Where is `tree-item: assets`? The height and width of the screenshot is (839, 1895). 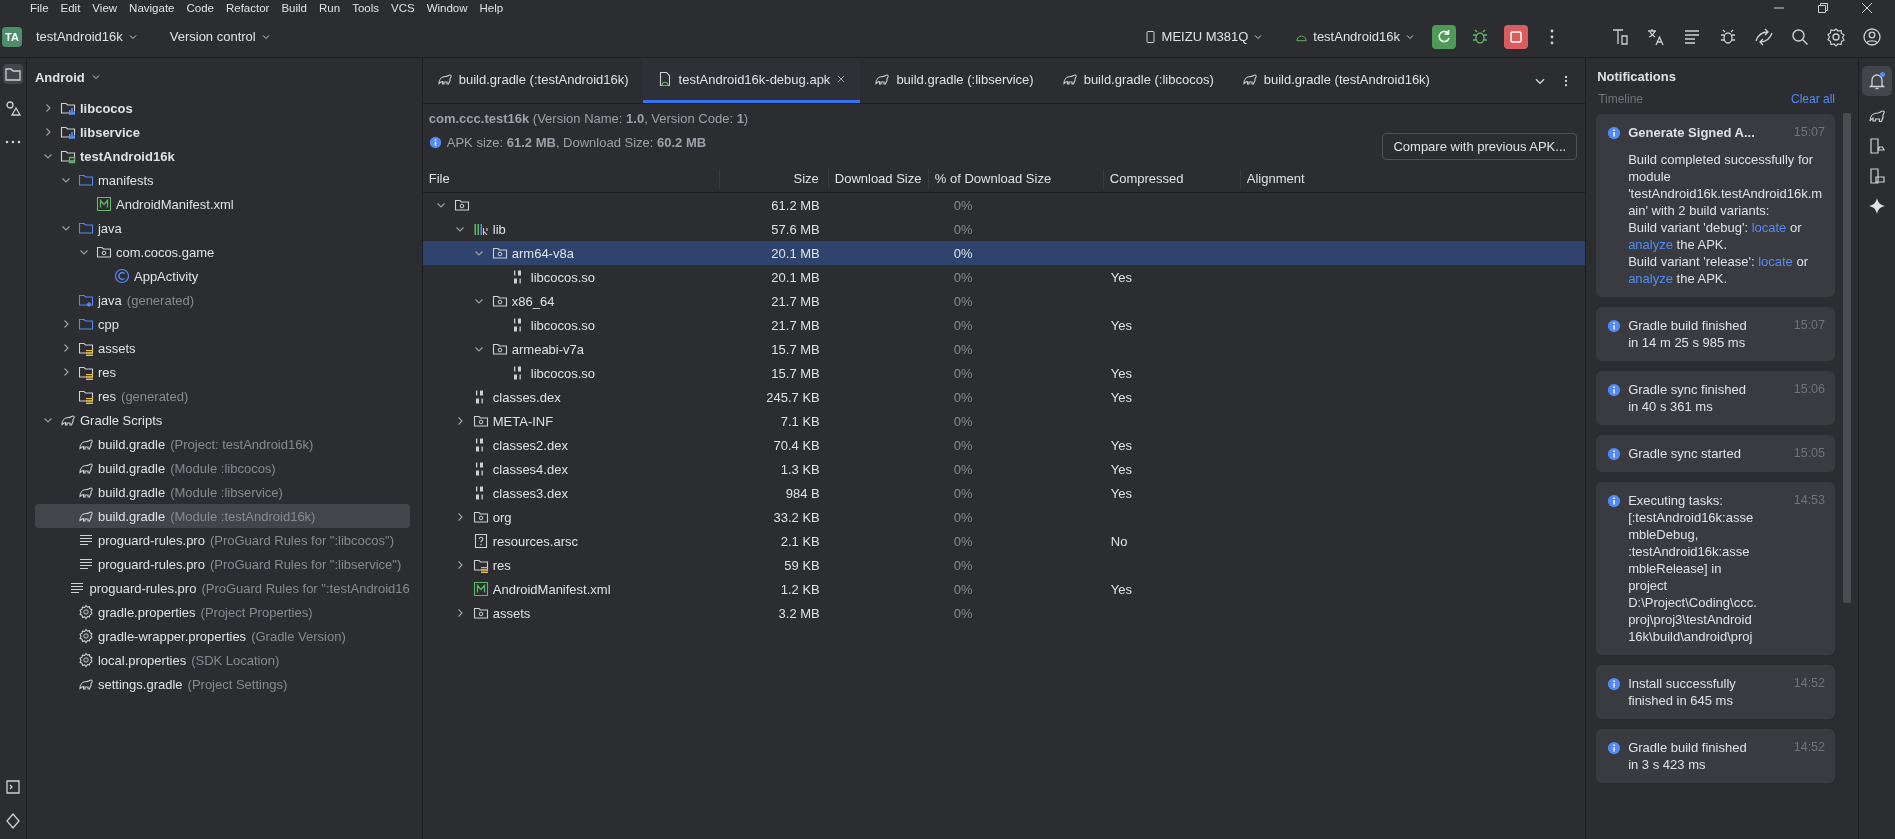
tree-item: assets is located at coordinates (222, 348).